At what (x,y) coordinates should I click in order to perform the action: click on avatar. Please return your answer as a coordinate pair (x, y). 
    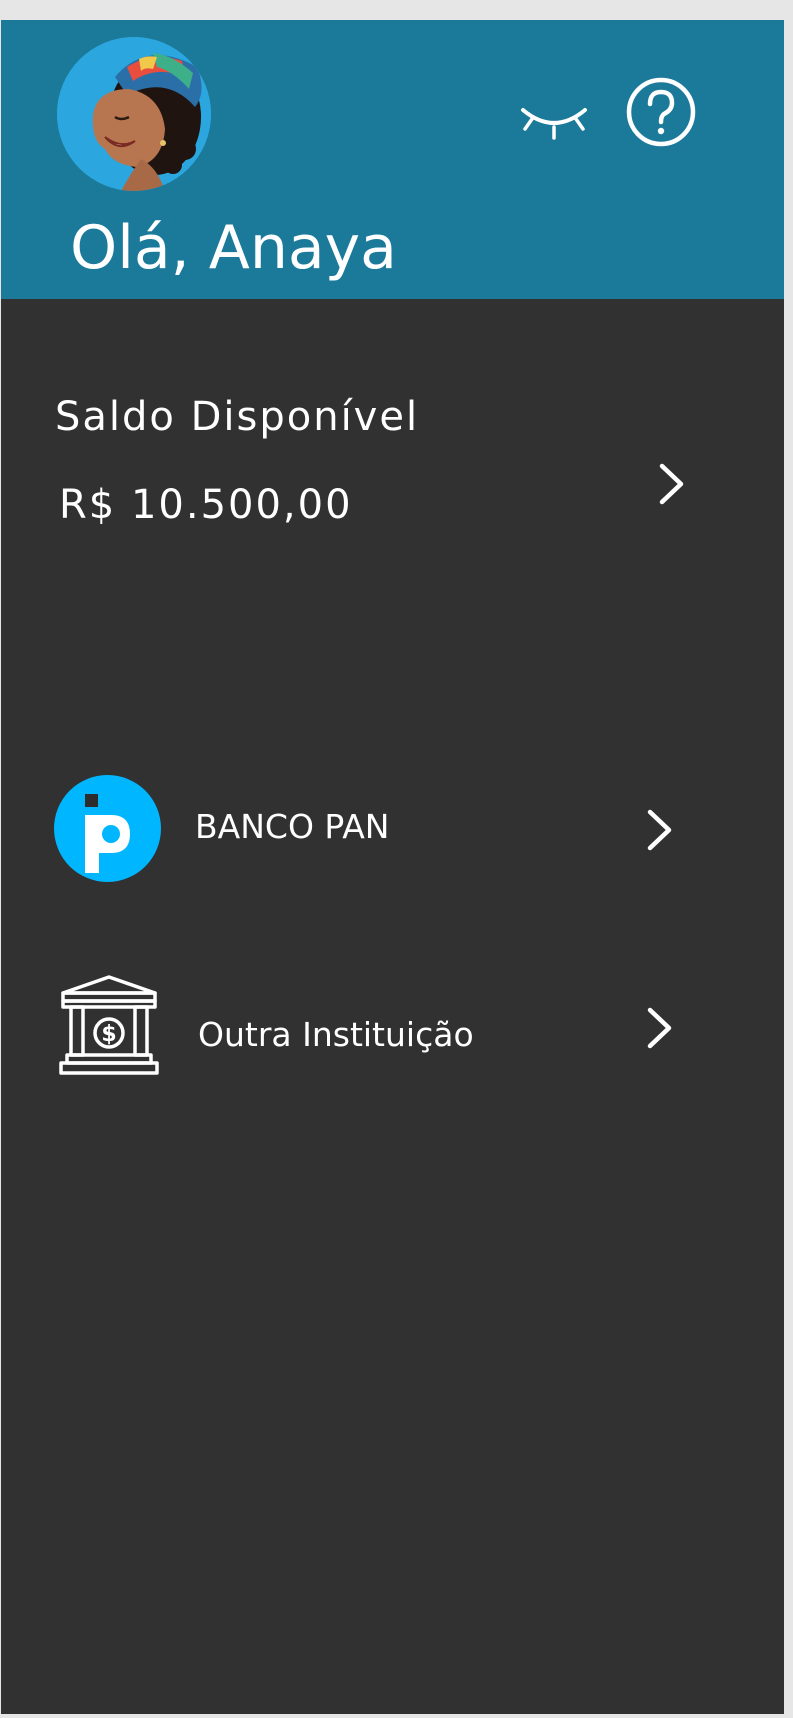
    Looking at the image, I should click on (134, 114).